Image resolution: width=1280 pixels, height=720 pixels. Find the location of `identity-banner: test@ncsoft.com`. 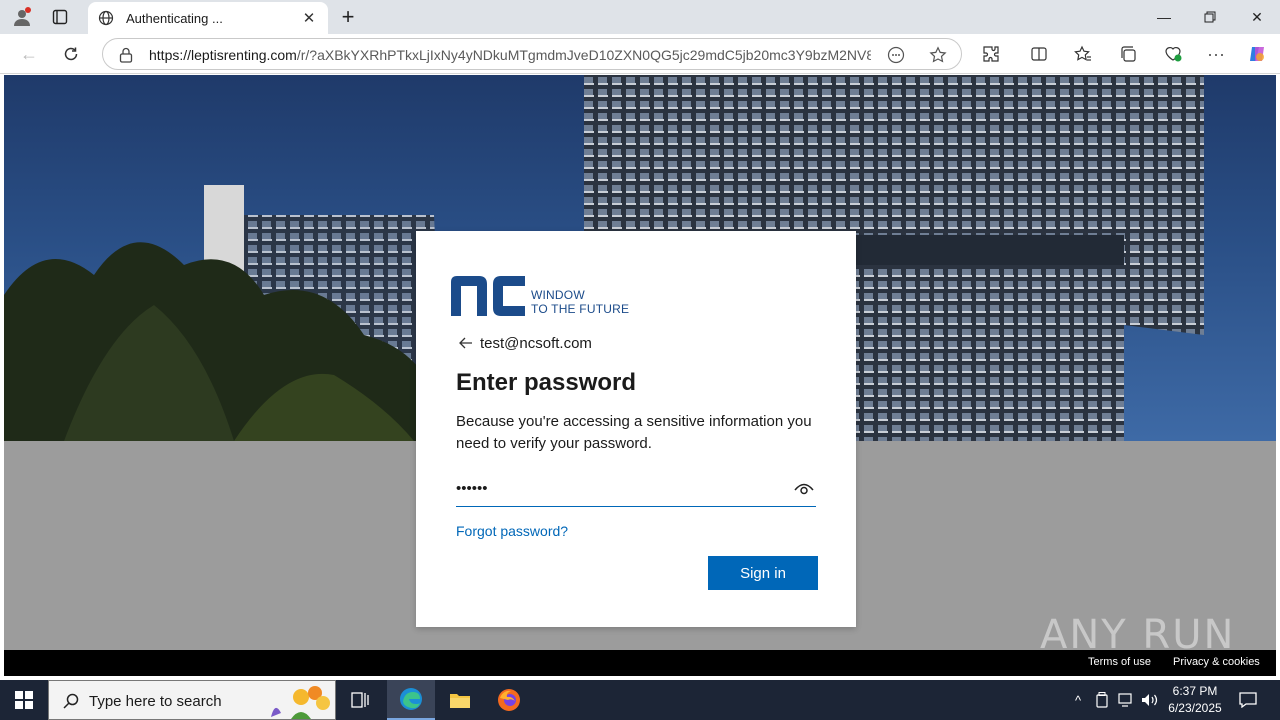

identity-banner: test@ncsoft.com is located at coordinates (524, 343).